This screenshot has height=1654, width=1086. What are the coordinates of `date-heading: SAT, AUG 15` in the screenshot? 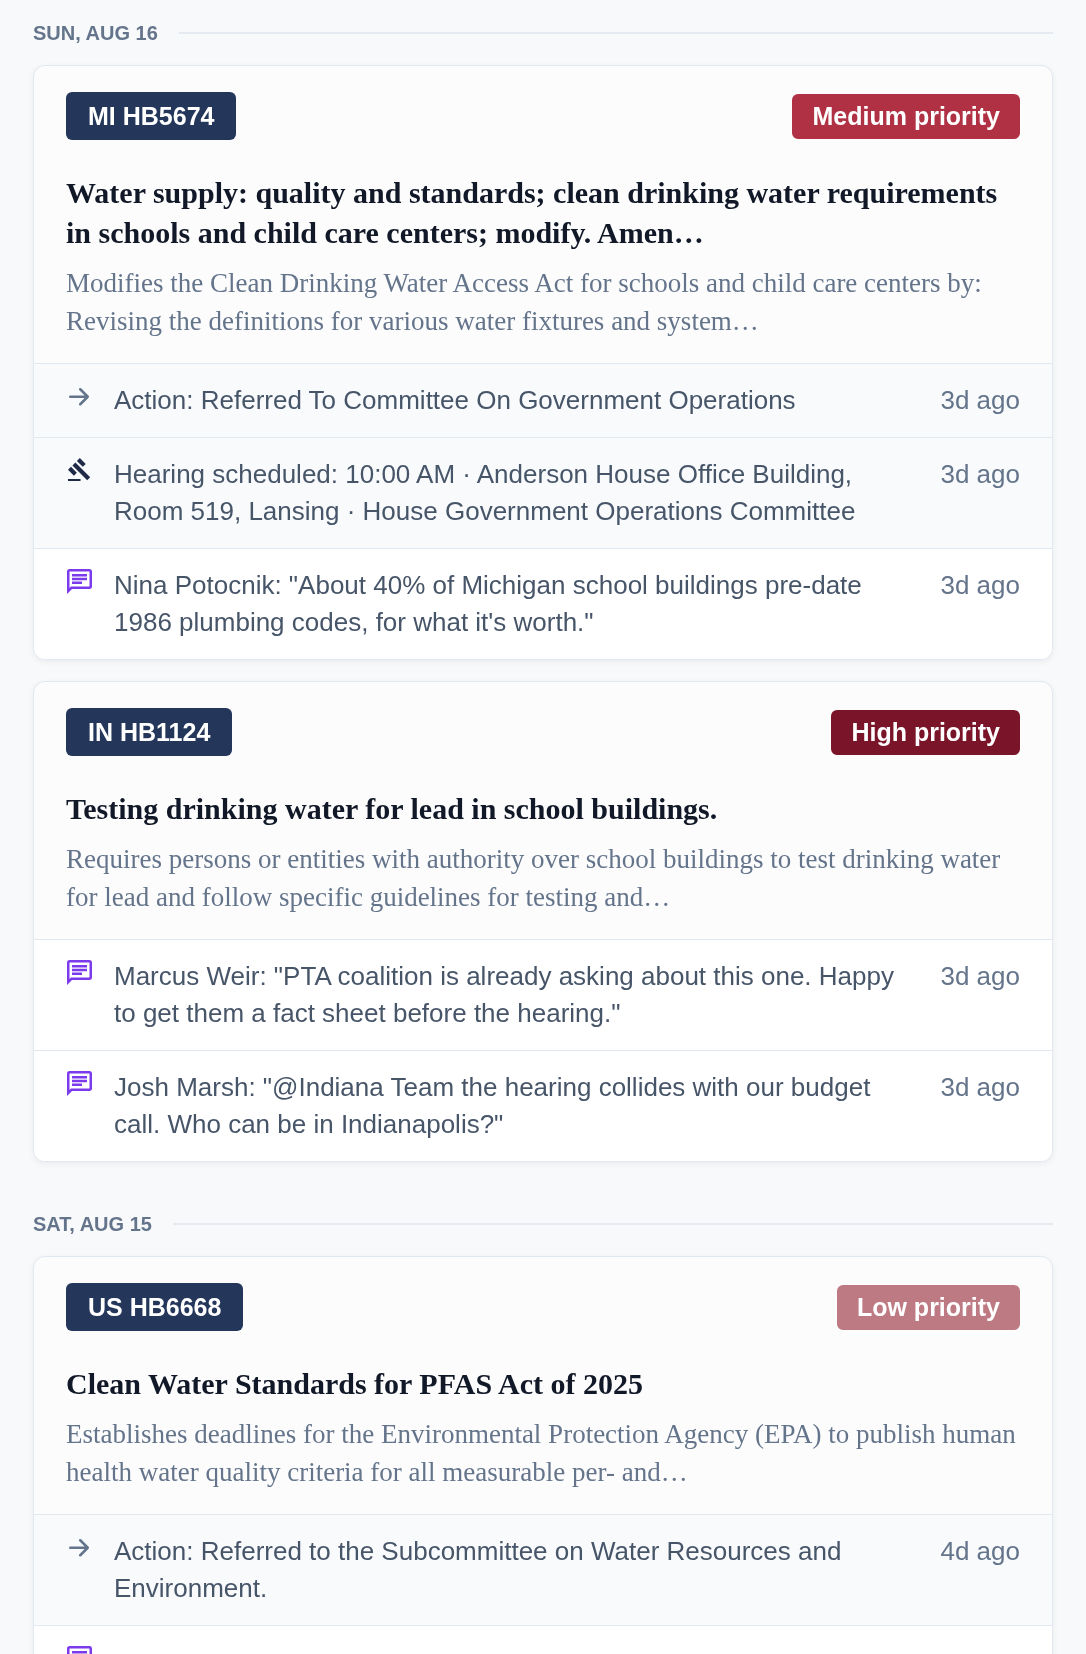 It's located at (92, 1224).